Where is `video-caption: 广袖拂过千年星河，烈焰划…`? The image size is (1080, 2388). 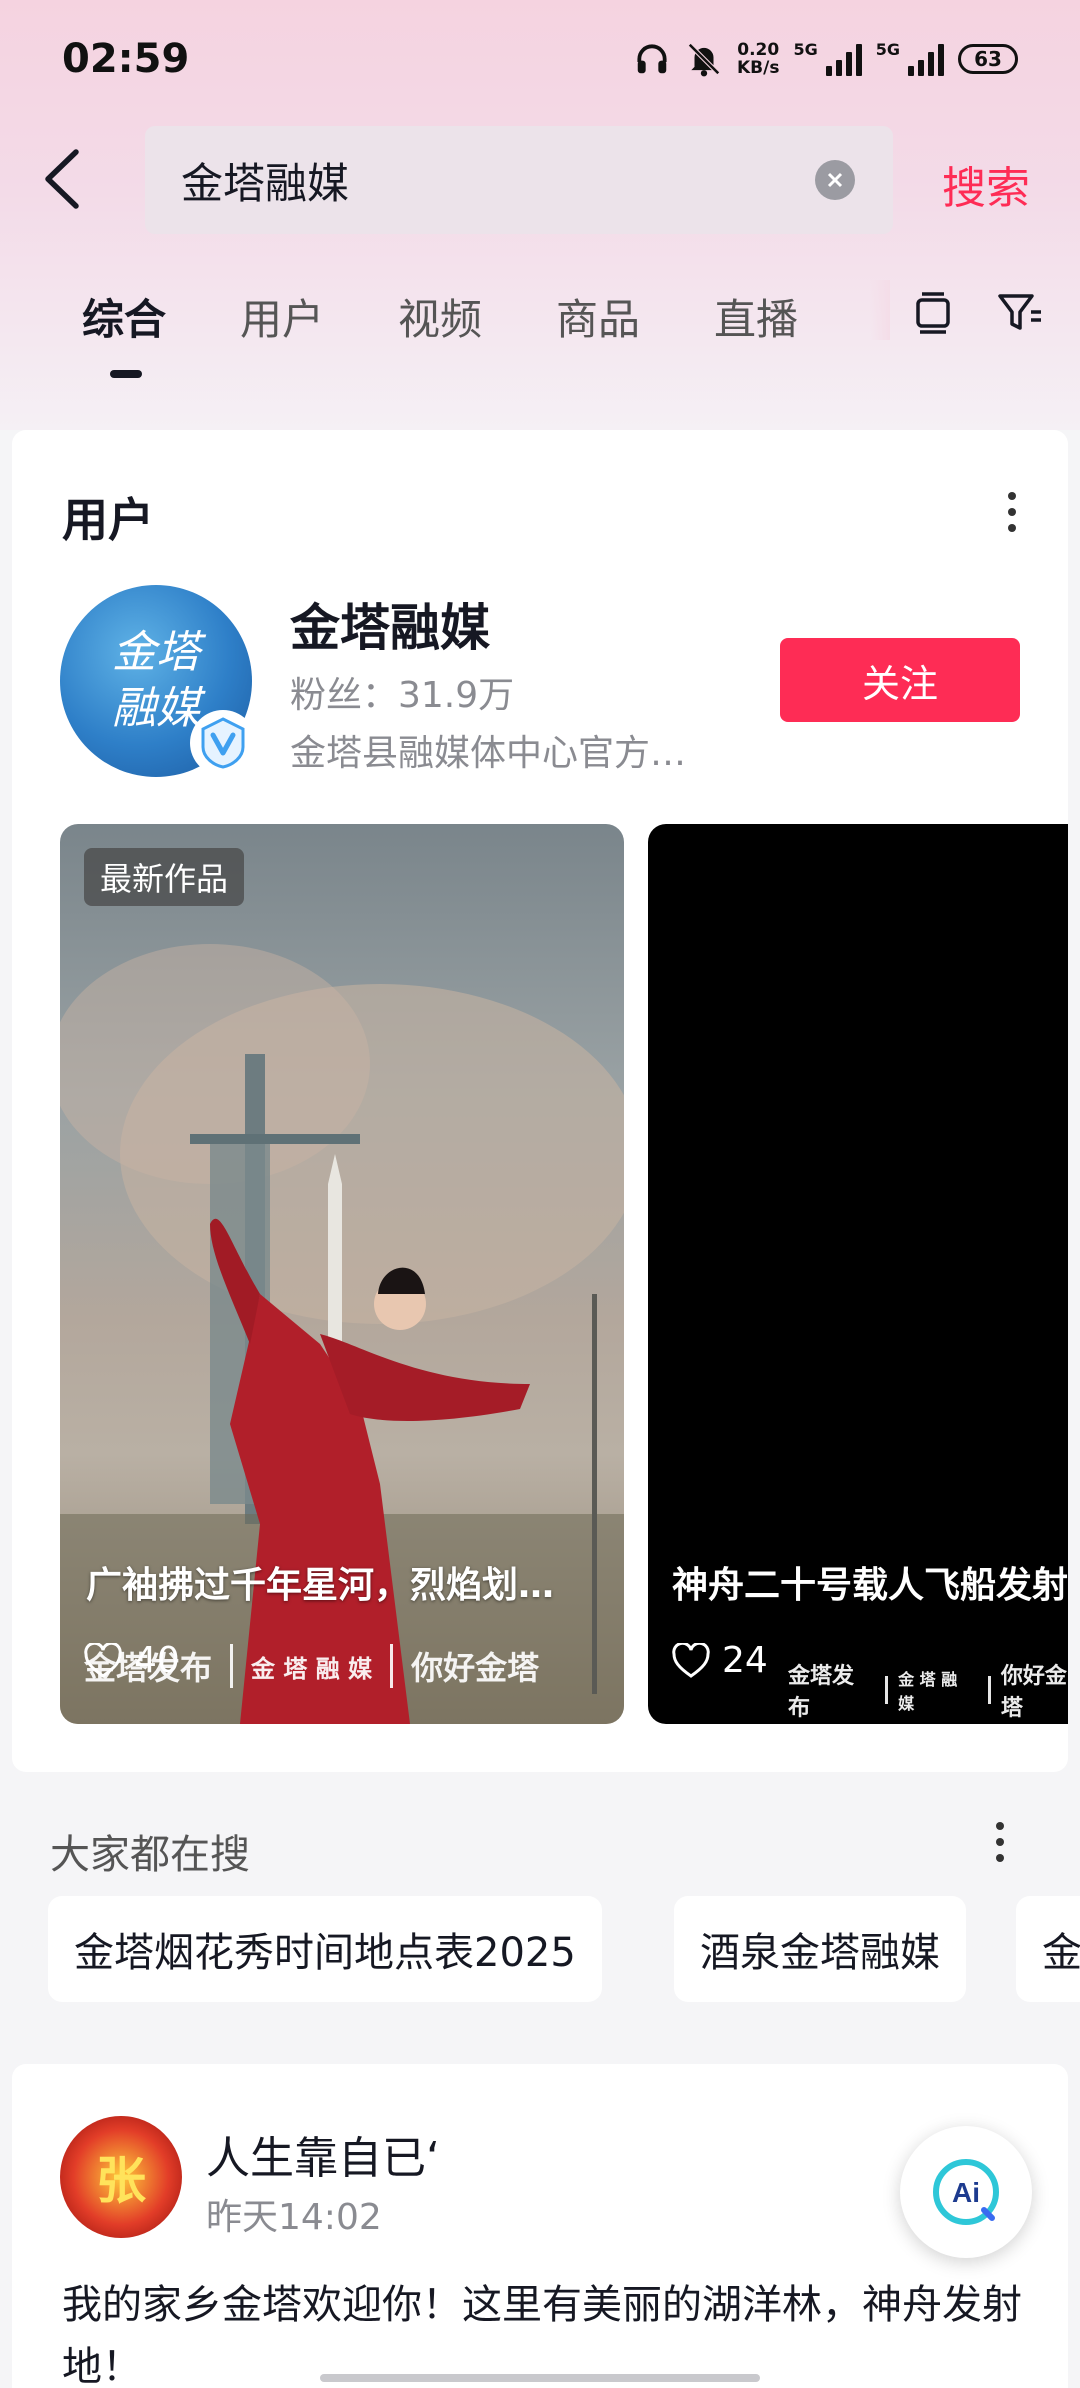 video-caption: 广袖拂过千年星河，烈焰划… is located at coordinates (320, 1585).